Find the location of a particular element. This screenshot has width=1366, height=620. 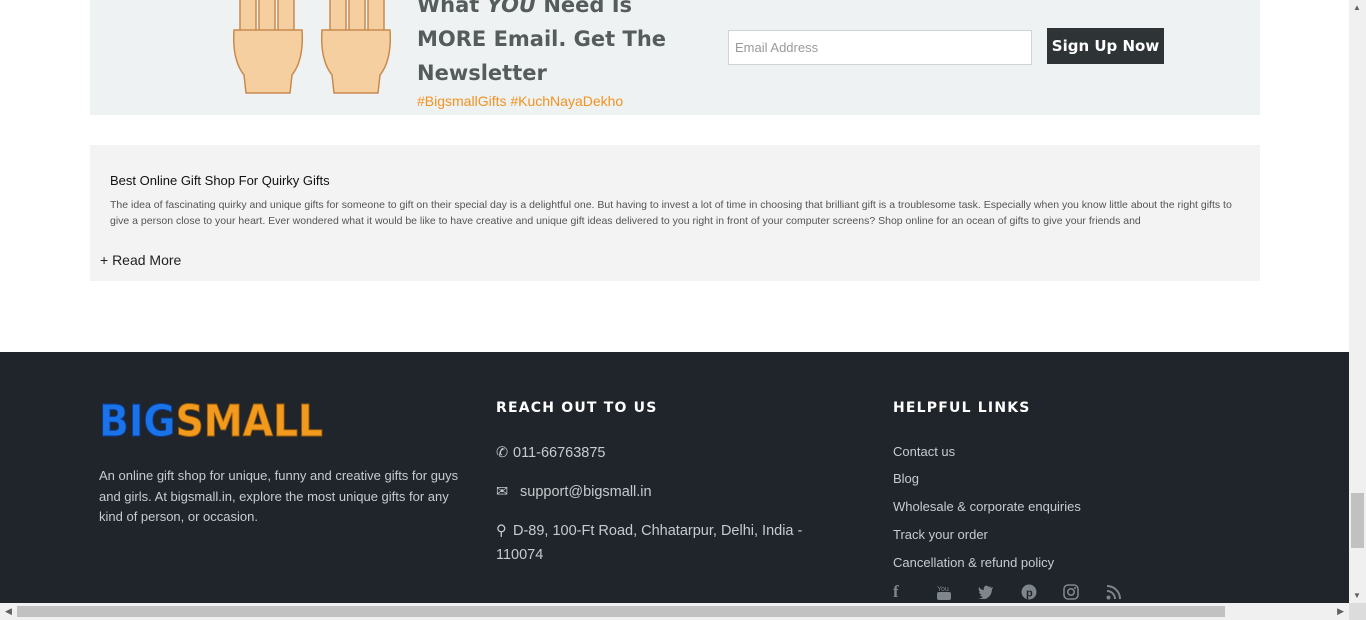

email-input is located at coordinates (880, 47).